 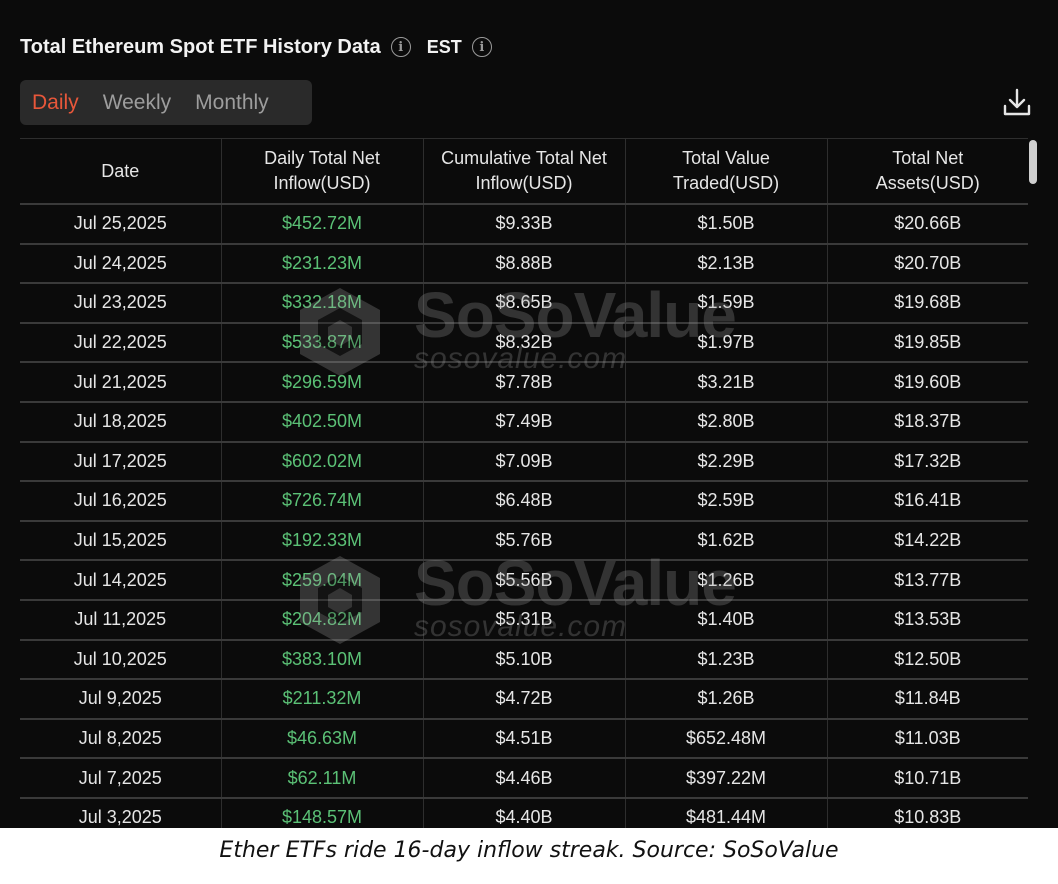 I want to click on cell-daily-net-inflow: $148.57M, so click(x=322, y=812).